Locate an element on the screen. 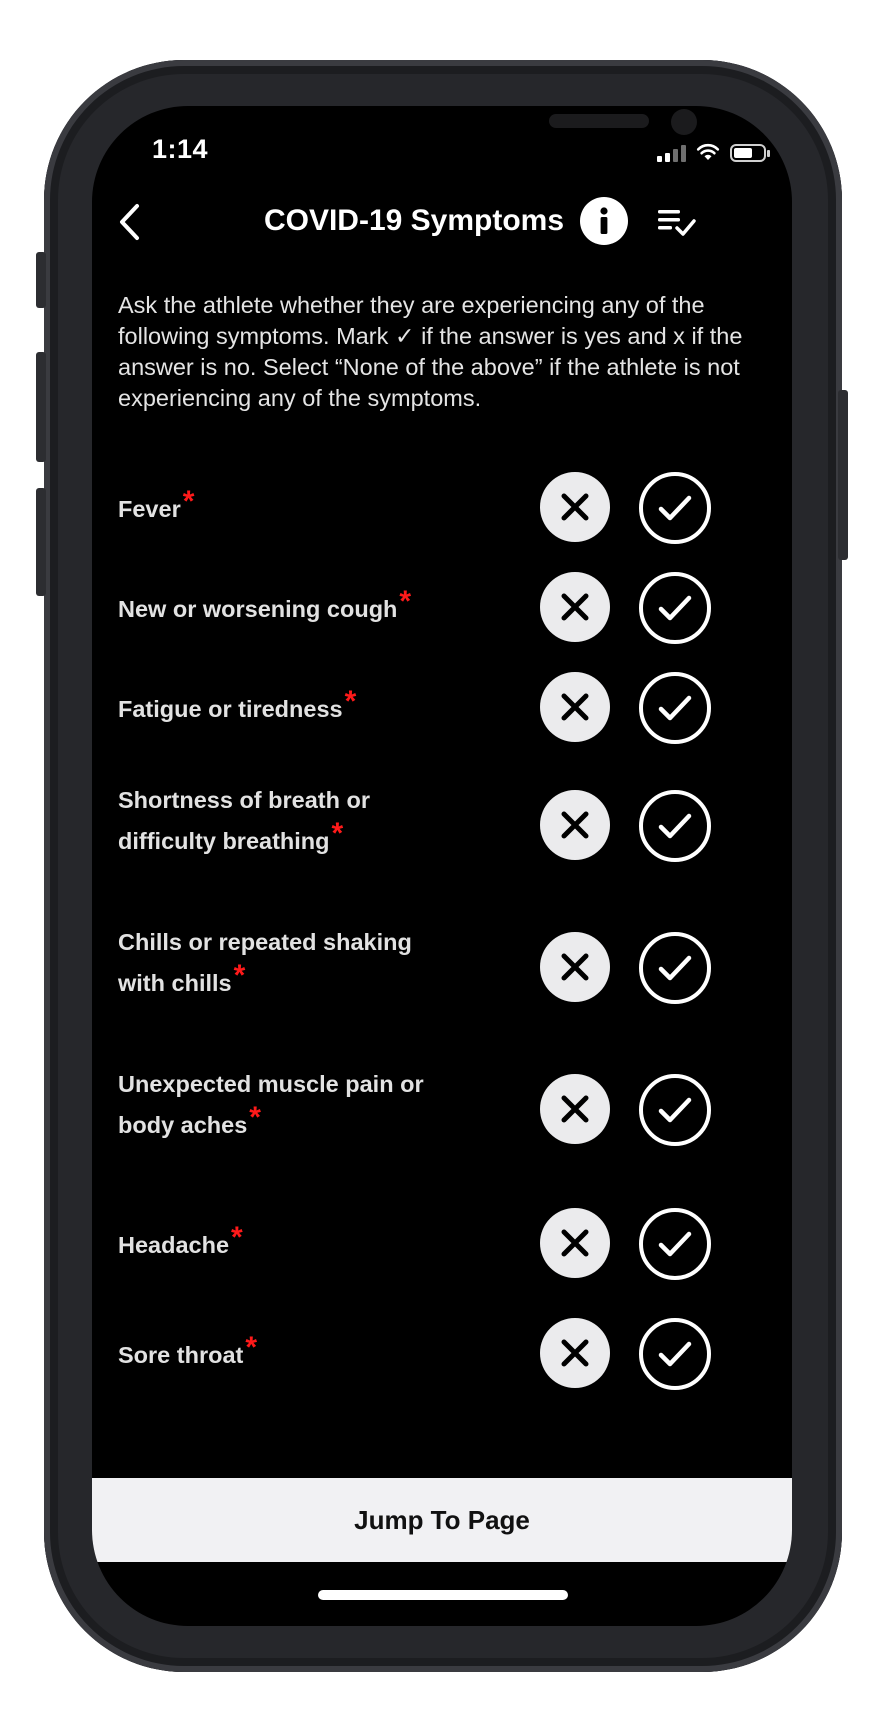  symptom-row: Chills or repeated shaking with chills* is located at coordinates (442, 968).